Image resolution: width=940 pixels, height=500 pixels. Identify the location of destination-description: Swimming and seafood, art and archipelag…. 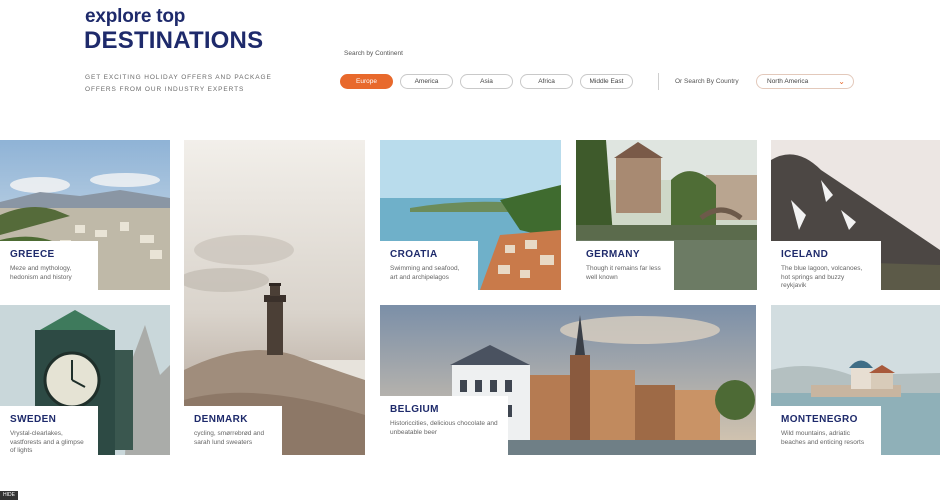
(425, 273).